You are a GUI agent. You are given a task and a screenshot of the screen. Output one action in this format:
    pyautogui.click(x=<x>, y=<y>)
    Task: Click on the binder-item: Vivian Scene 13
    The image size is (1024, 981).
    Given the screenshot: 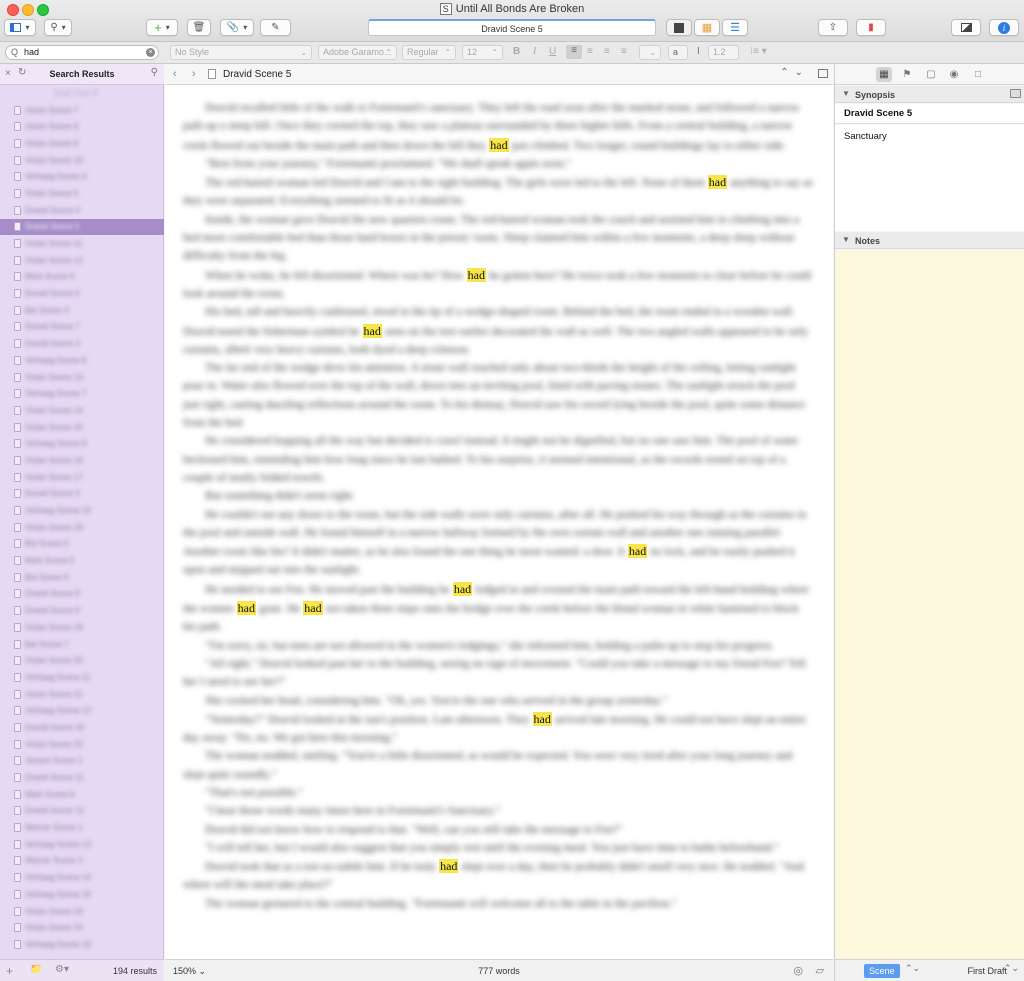 What is the action you would take?
    pyautogui.click(x=82, y=377)
    